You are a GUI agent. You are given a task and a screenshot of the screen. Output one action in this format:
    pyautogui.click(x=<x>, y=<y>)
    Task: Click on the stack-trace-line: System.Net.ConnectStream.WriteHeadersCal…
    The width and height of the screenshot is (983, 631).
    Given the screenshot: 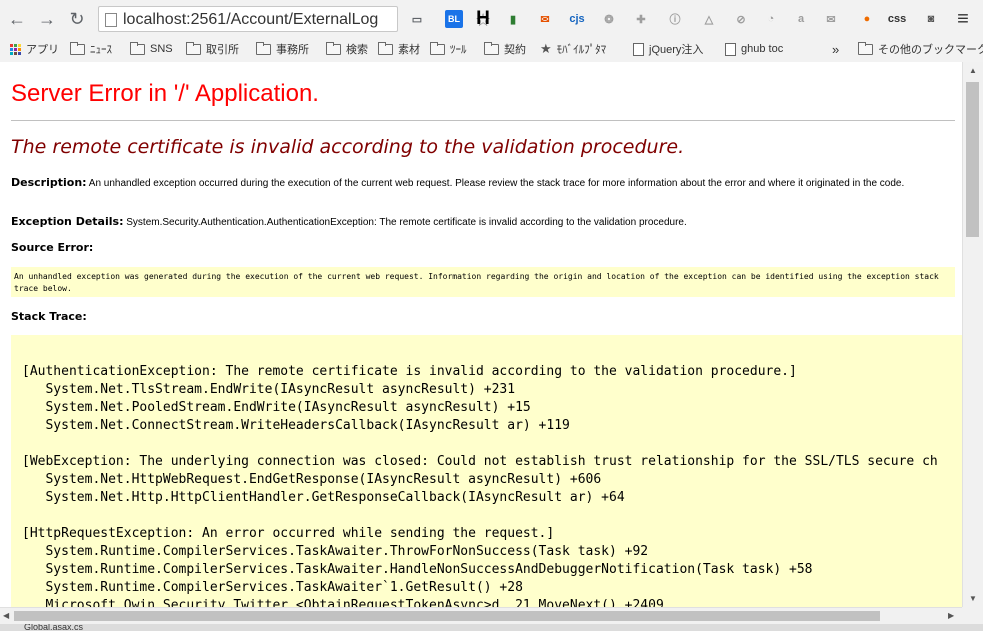 What is the action you would take?
    pyautogui.click(x=296, y=425)
    